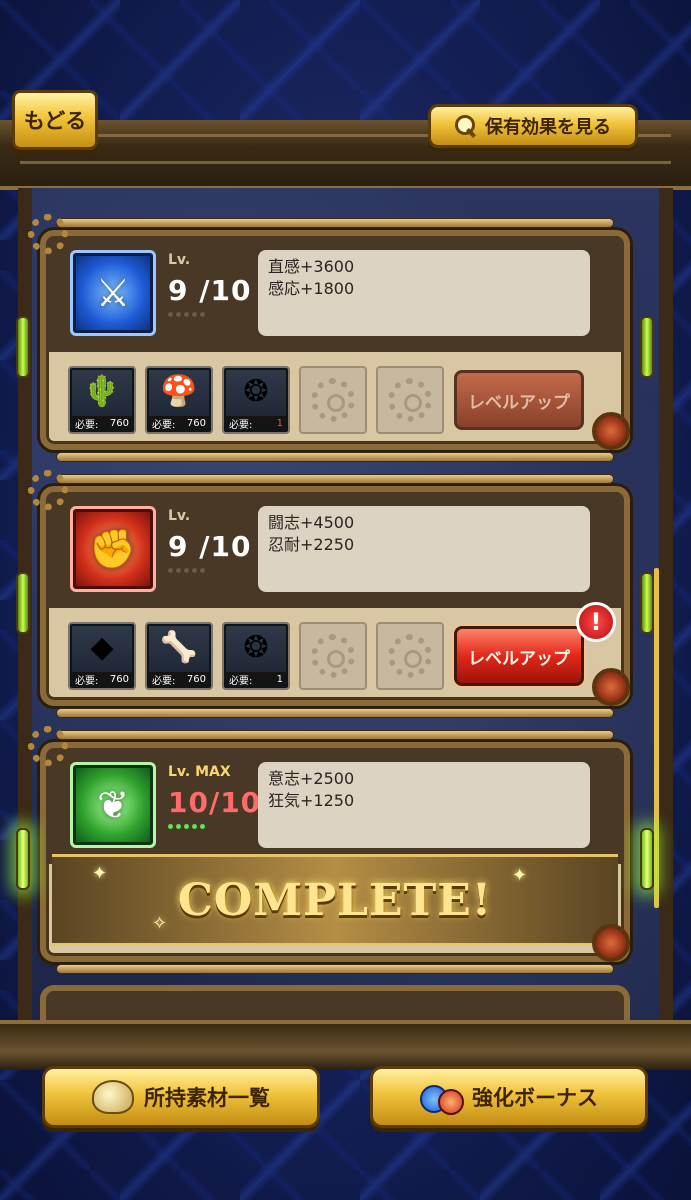 The height and width of the screenshot is (1200, 691). Describe the element at coordinates (199, 772) in the screenshot. I see `level-label: Lv. MAX` at that location.